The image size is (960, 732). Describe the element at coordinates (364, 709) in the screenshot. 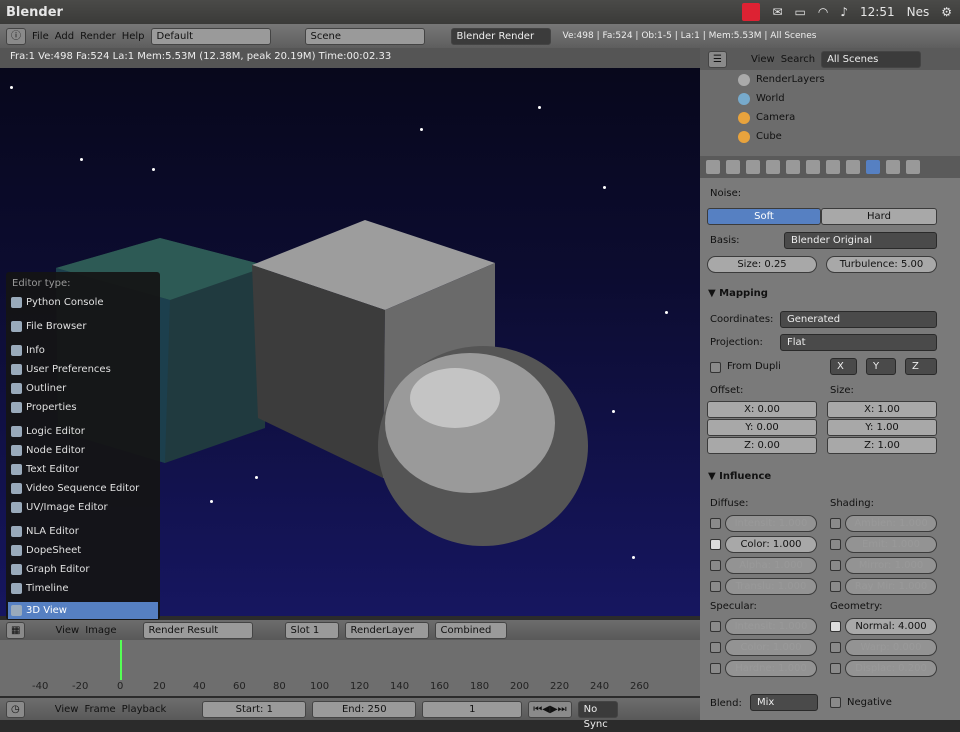

I see `end-frame-field: End: 250` at that location.